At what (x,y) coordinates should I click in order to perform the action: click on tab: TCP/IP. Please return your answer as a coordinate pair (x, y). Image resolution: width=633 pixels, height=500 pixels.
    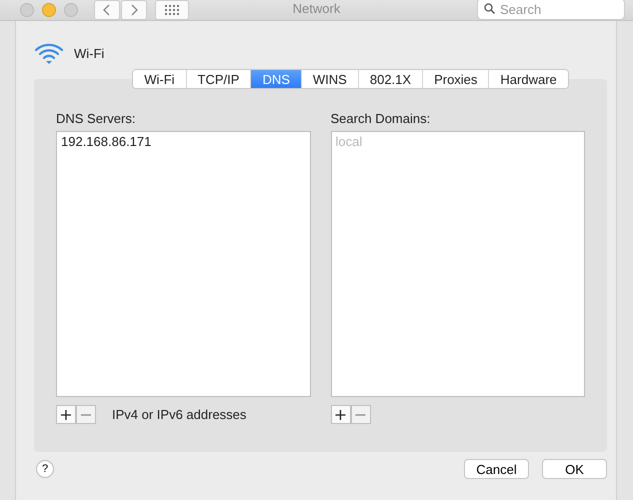
    Looking at the image, I should click on (219, 79).